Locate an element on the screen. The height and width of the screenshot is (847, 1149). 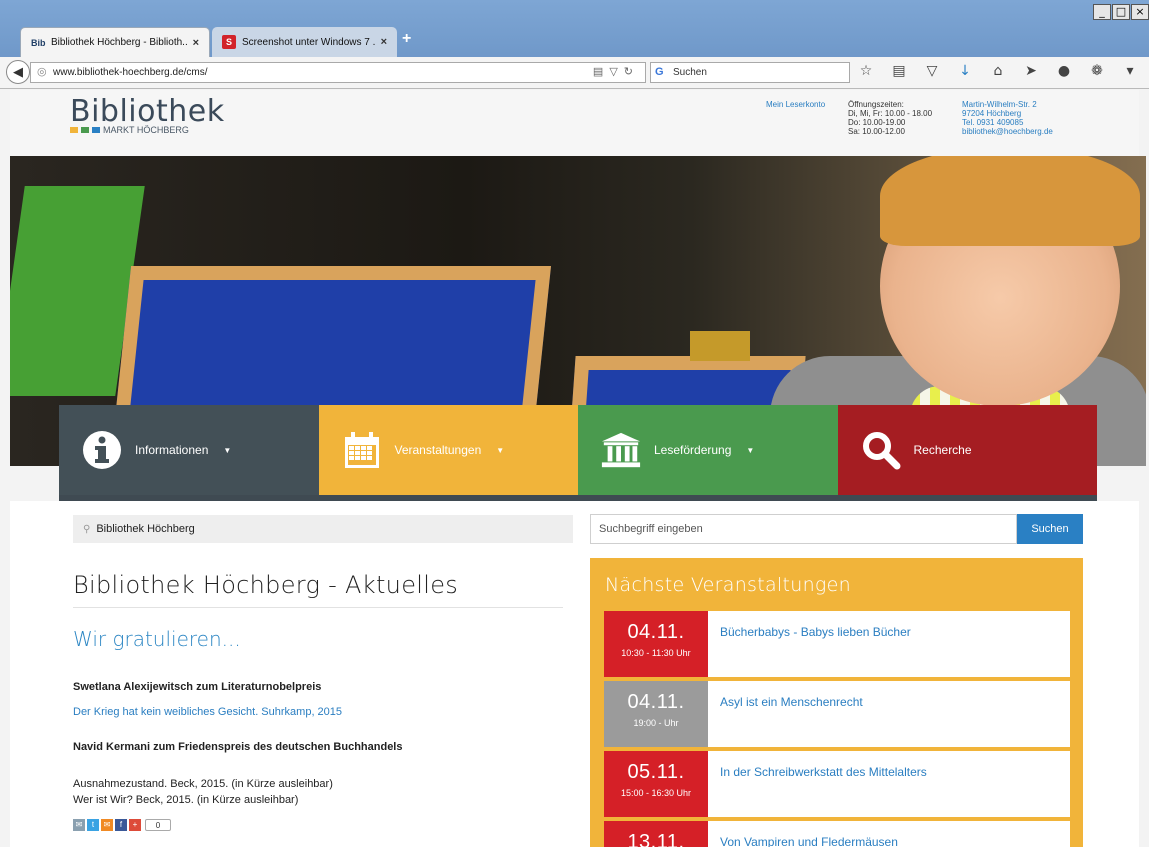
calendar-icon is located at coordinates (362, 450).